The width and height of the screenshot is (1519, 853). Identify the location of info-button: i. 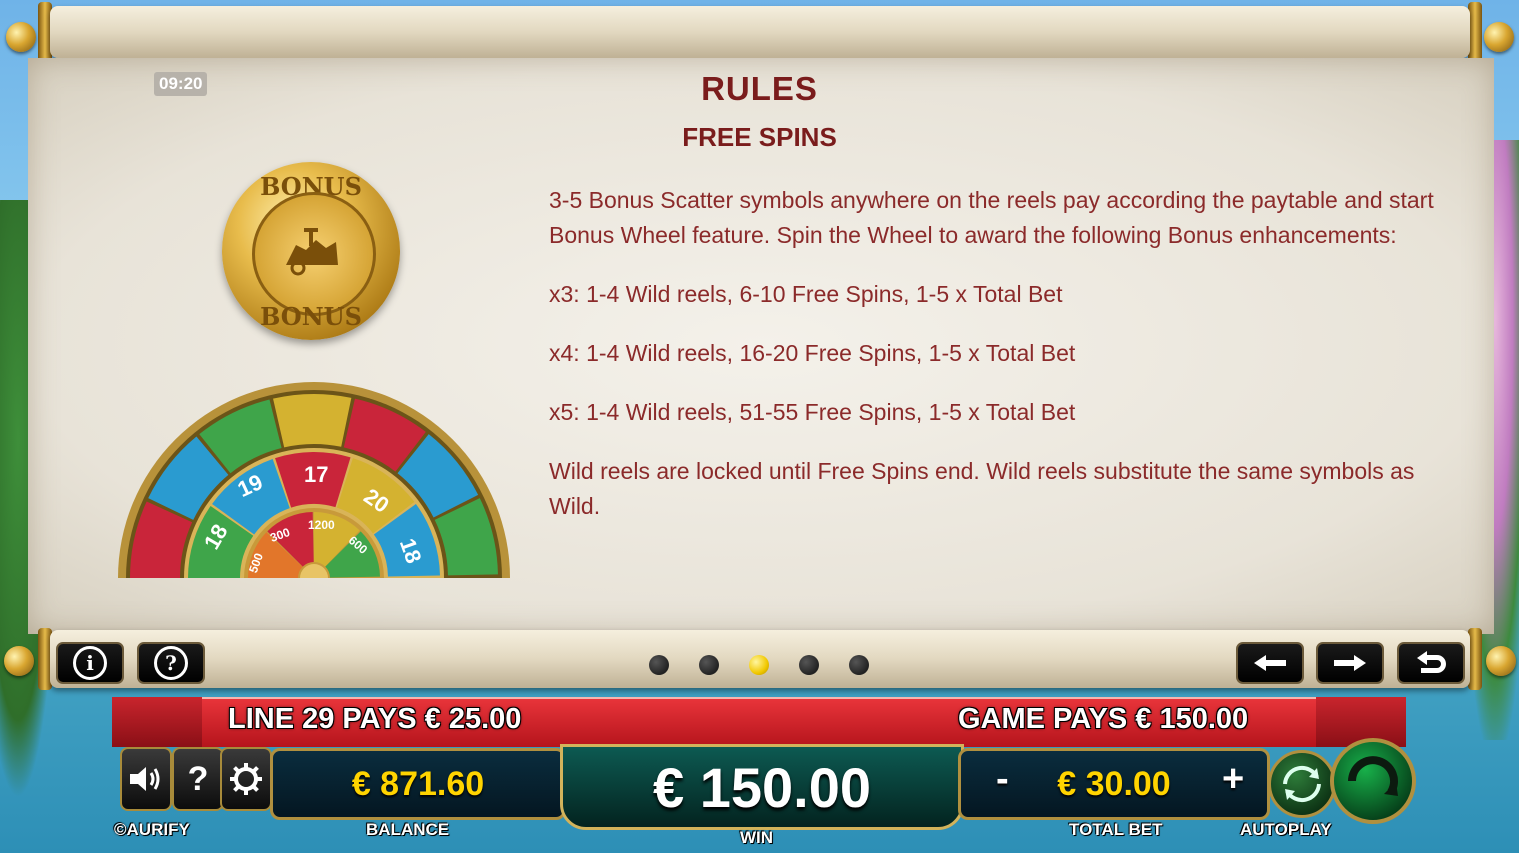
(90, 663).